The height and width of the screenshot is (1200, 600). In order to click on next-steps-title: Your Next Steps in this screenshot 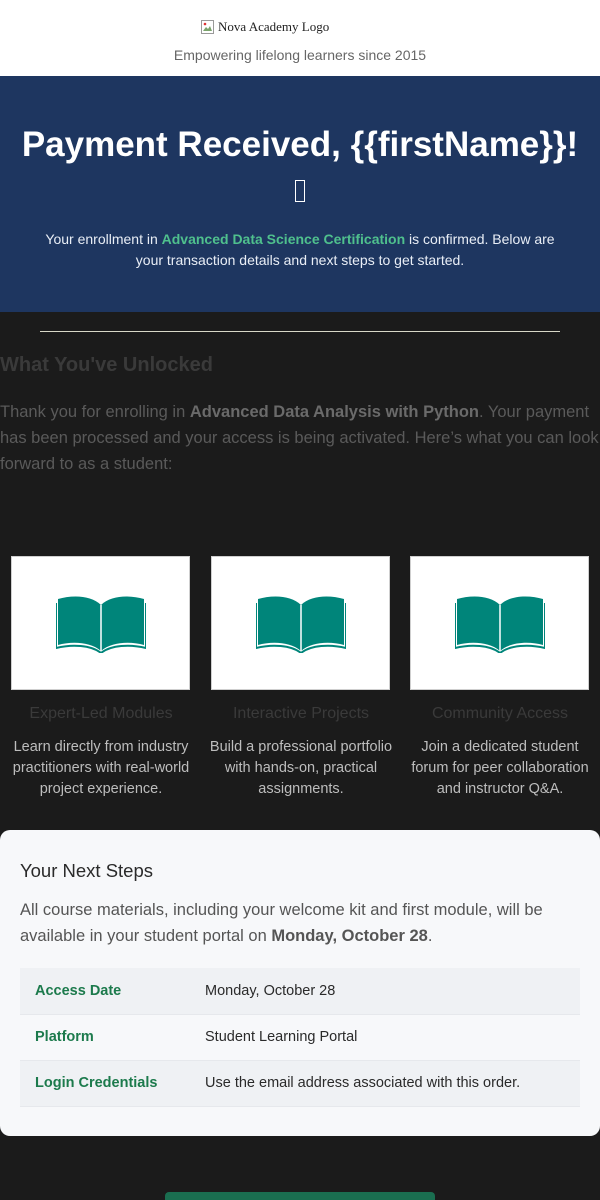, I will do `click(87, 870)`.